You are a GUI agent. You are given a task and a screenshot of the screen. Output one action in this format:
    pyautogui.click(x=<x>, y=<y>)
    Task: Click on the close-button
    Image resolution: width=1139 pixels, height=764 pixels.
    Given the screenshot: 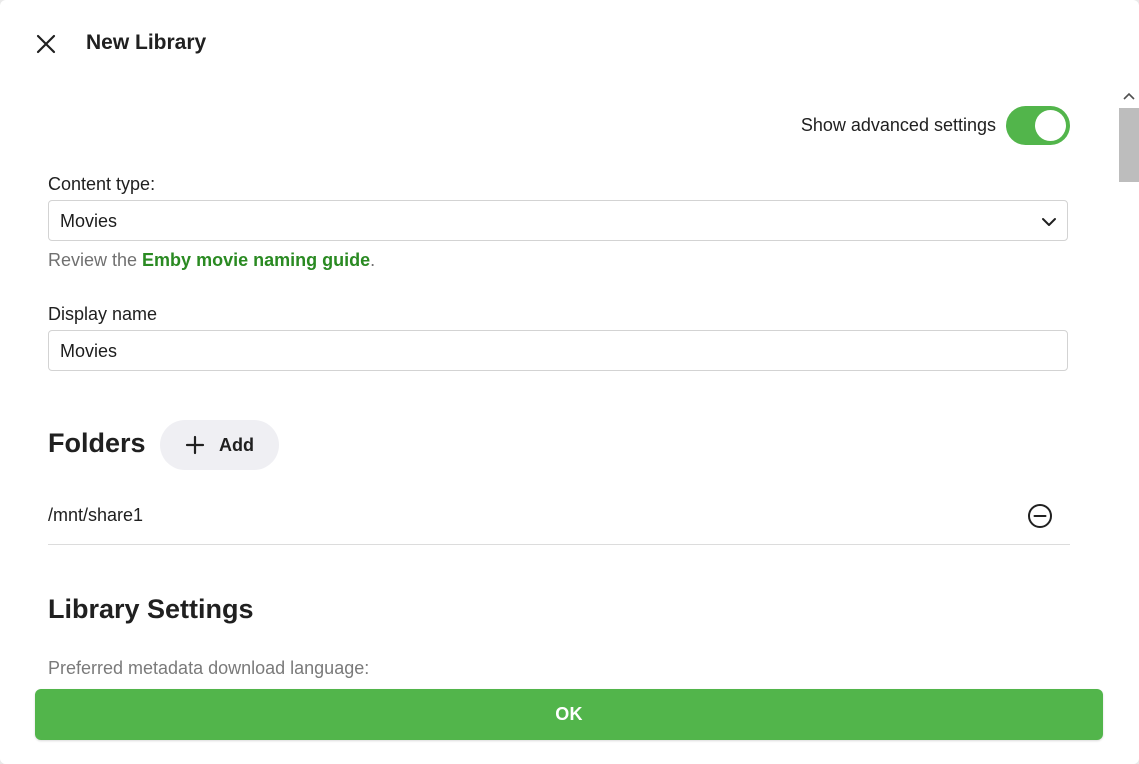 What is the action you would take?
    pyautogui.click(x=46, y=44)
    